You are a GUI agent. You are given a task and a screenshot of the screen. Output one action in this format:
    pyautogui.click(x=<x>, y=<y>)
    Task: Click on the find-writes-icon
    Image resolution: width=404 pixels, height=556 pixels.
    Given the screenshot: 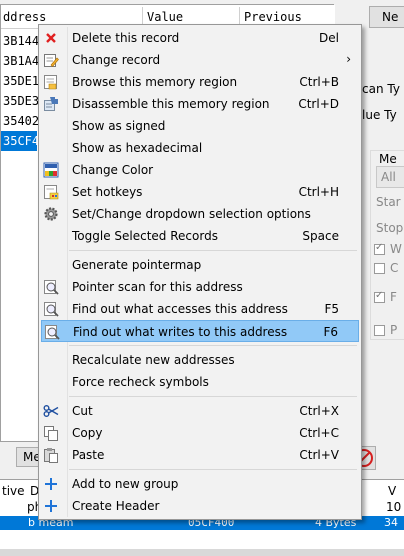 What is the action you would take?
    pyautogui.click(x=52, y=332)
    